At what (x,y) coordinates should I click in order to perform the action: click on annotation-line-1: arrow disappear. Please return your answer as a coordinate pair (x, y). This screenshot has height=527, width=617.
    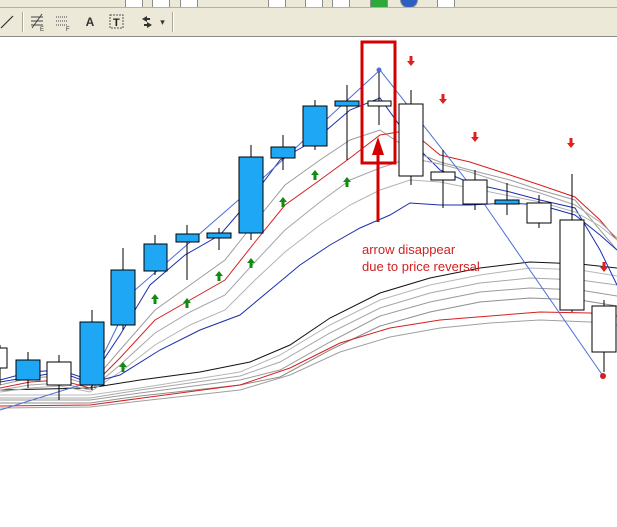
    Looking at the image, I should click on (409, 249).